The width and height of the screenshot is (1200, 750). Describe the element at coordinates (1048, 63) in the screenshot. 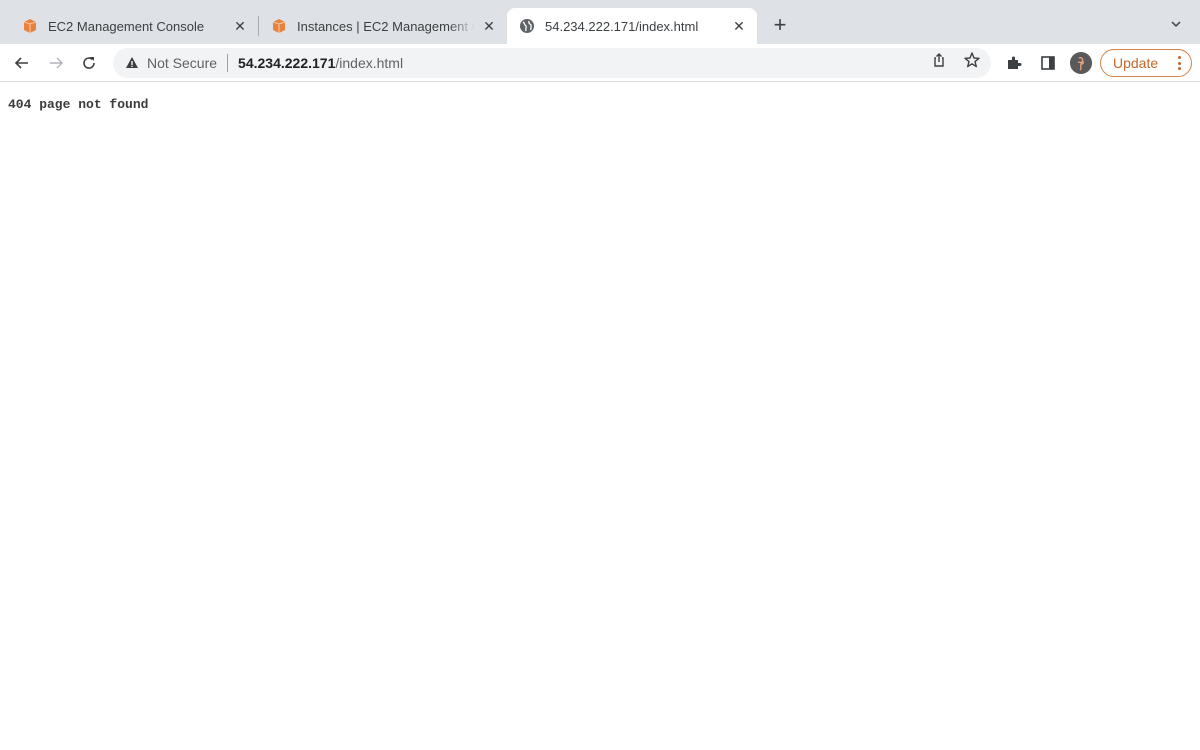

I see `side-panel-icon` at that location.